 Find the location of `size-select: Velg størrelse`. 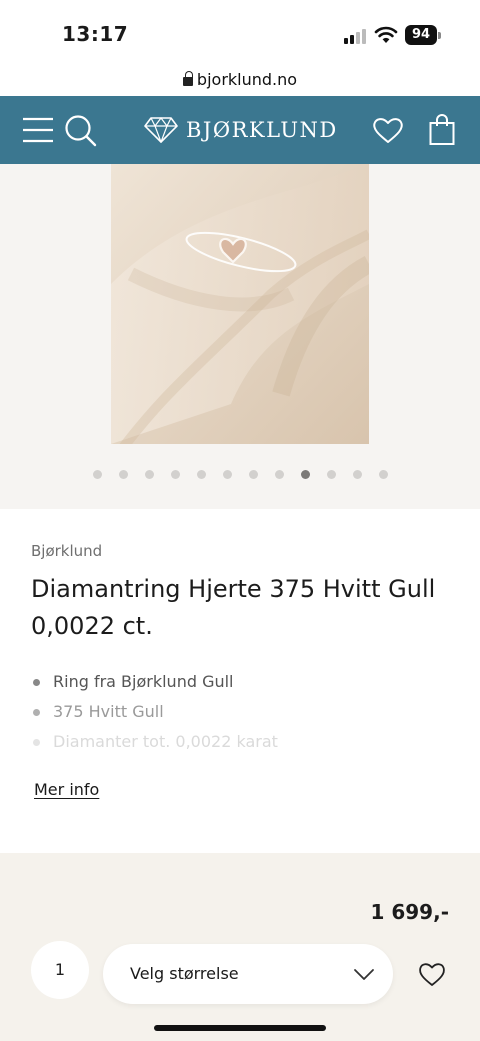

size-select: Velg størrelse is located at coordinates (248, 974).